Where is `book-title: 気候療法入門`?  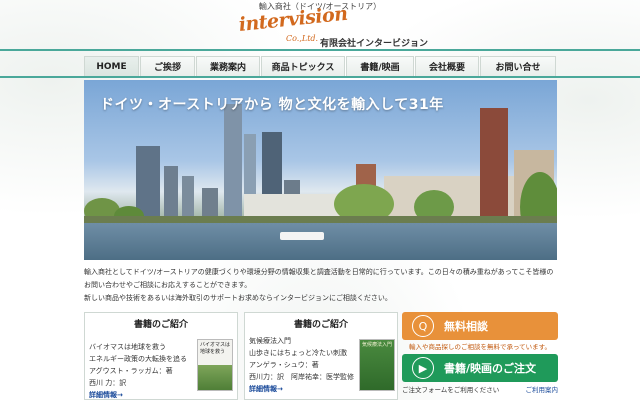 book-title: 気候療法入門 is located at coordinates (270, 341).